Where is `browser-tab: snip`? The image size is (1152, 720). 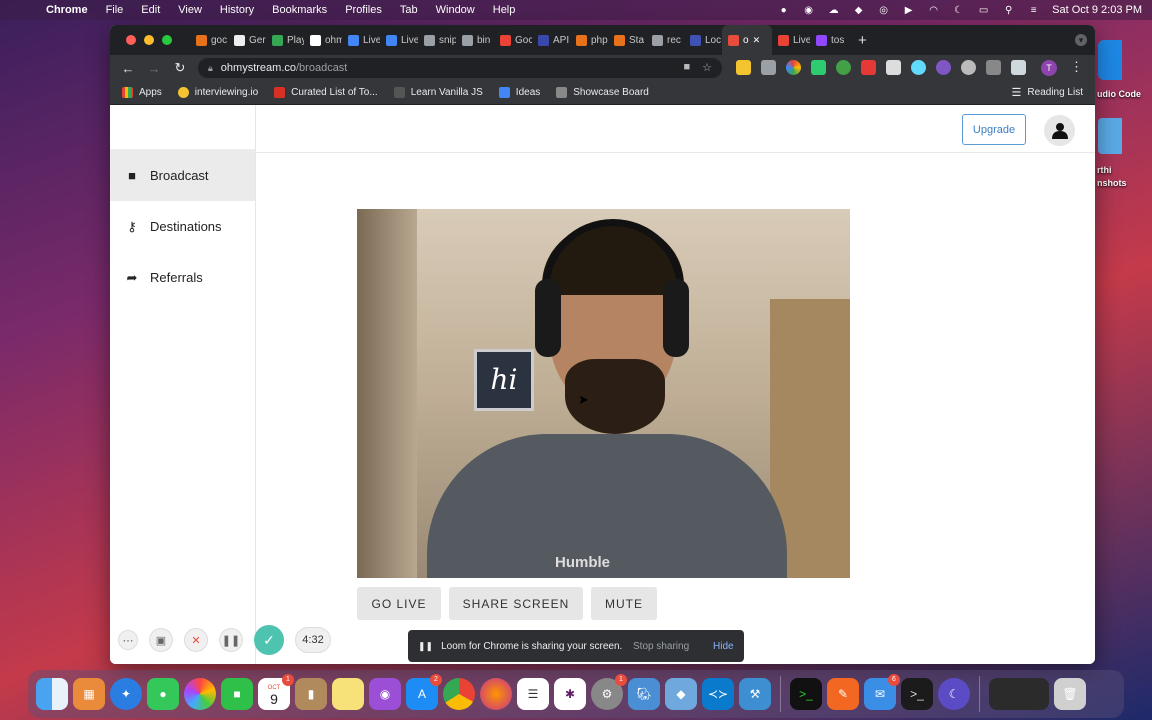
browser-tab: snip is located at coordinates (437, 40).